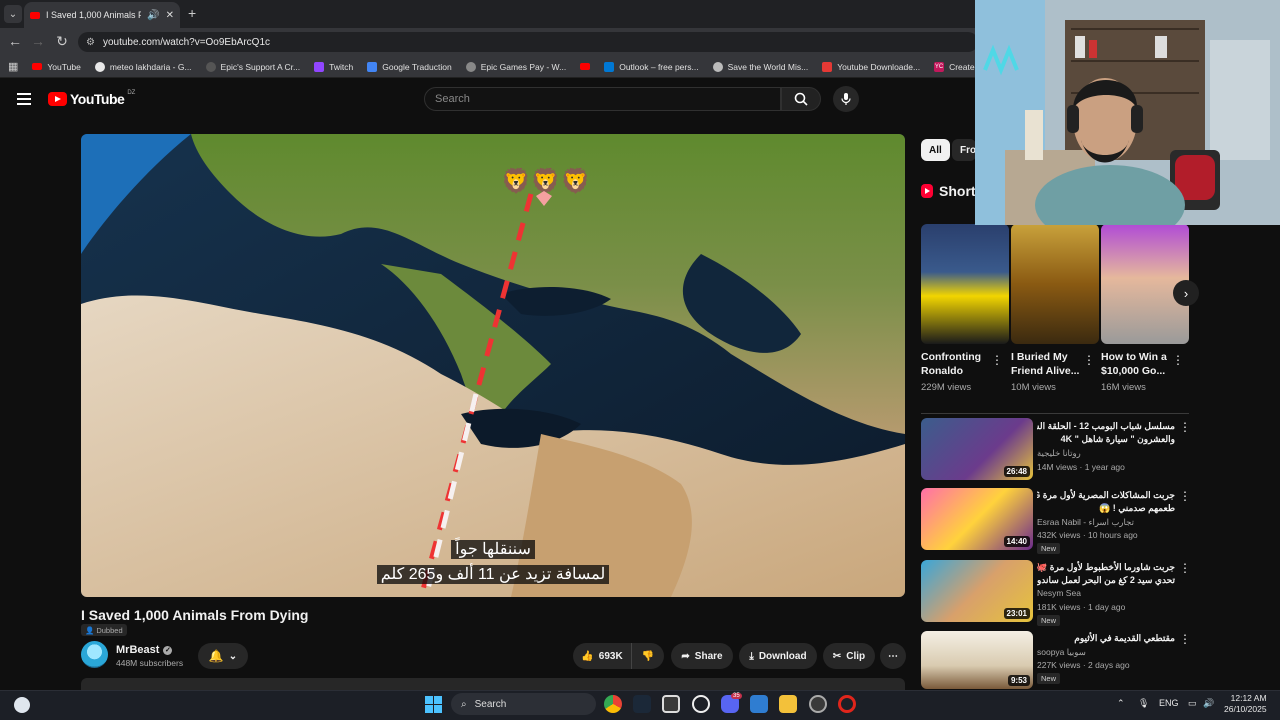 This screenshot has width=1280, height=720. What do you see at coordinates (62, 41) in the screenshot?
I see `reload-icon: ↻` at bounding box center [62, 41].